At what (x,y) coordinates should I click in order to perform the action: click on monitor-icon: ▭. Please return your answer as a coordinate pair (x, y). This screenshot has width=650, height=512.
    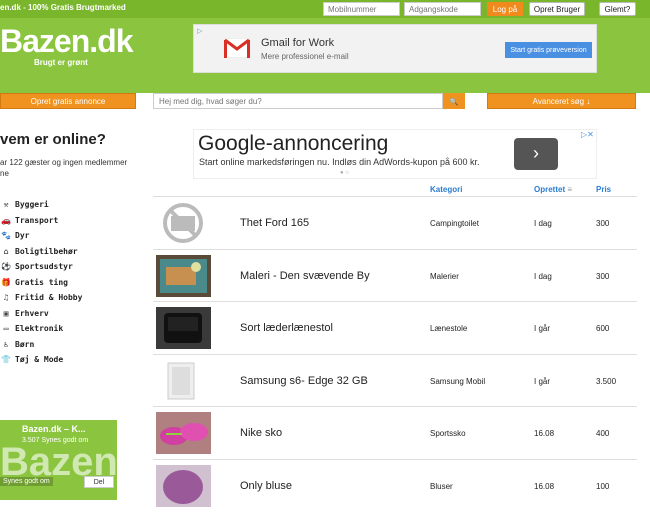
    Looking at the image, I should click on (6, 329).